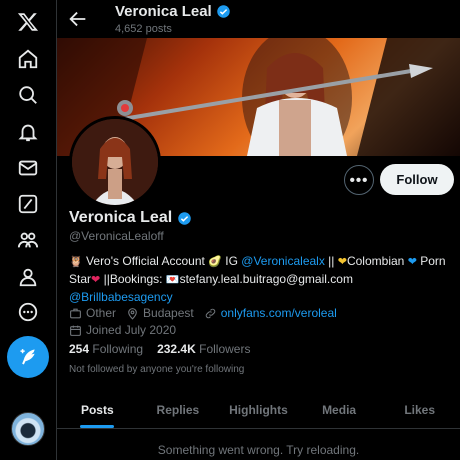 This screenshot has width=460, height=460. I want to click on profile-name: Veronica Leal, so click(121, 217).